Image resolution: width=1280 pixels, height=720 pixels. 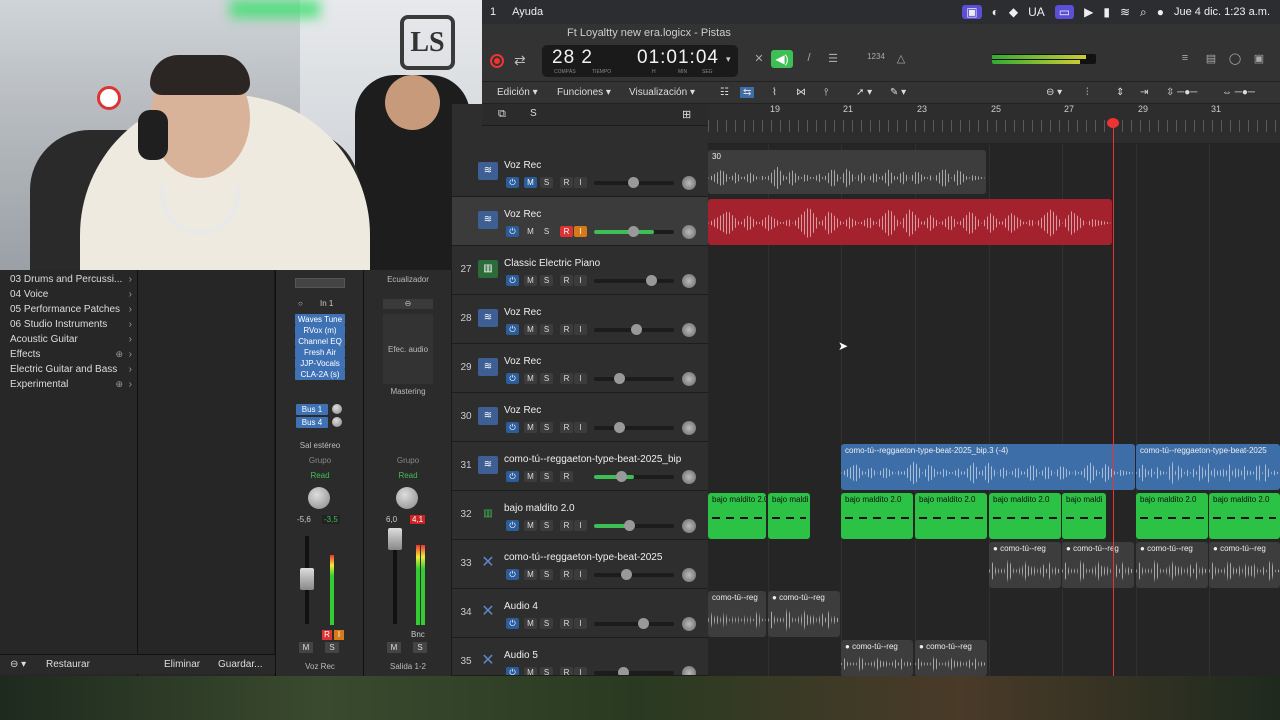 I want to click on notes-icon: ▤, so click(x=1211, y=60).